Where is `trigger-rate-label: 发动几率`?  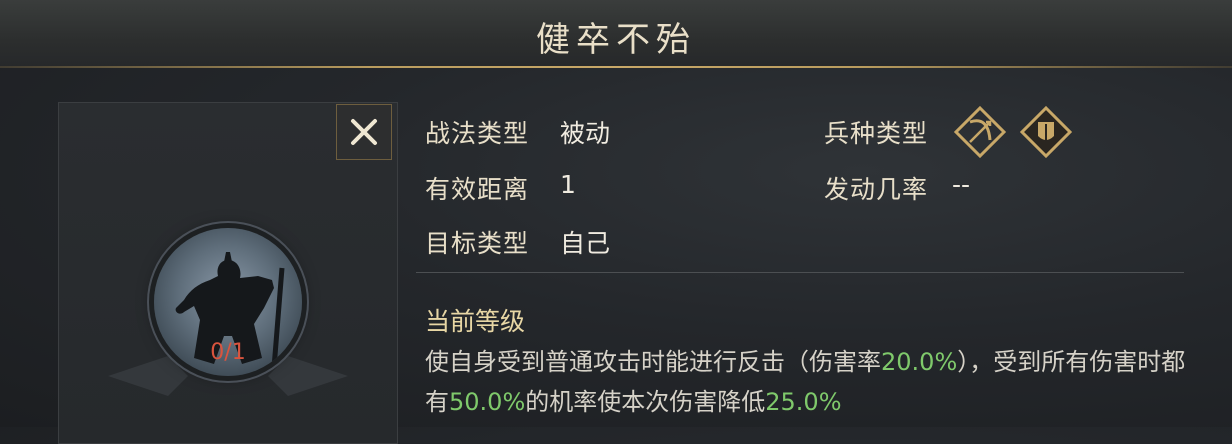 trigger-rate-label: 发动几率 is located at coordinates (876, 189).